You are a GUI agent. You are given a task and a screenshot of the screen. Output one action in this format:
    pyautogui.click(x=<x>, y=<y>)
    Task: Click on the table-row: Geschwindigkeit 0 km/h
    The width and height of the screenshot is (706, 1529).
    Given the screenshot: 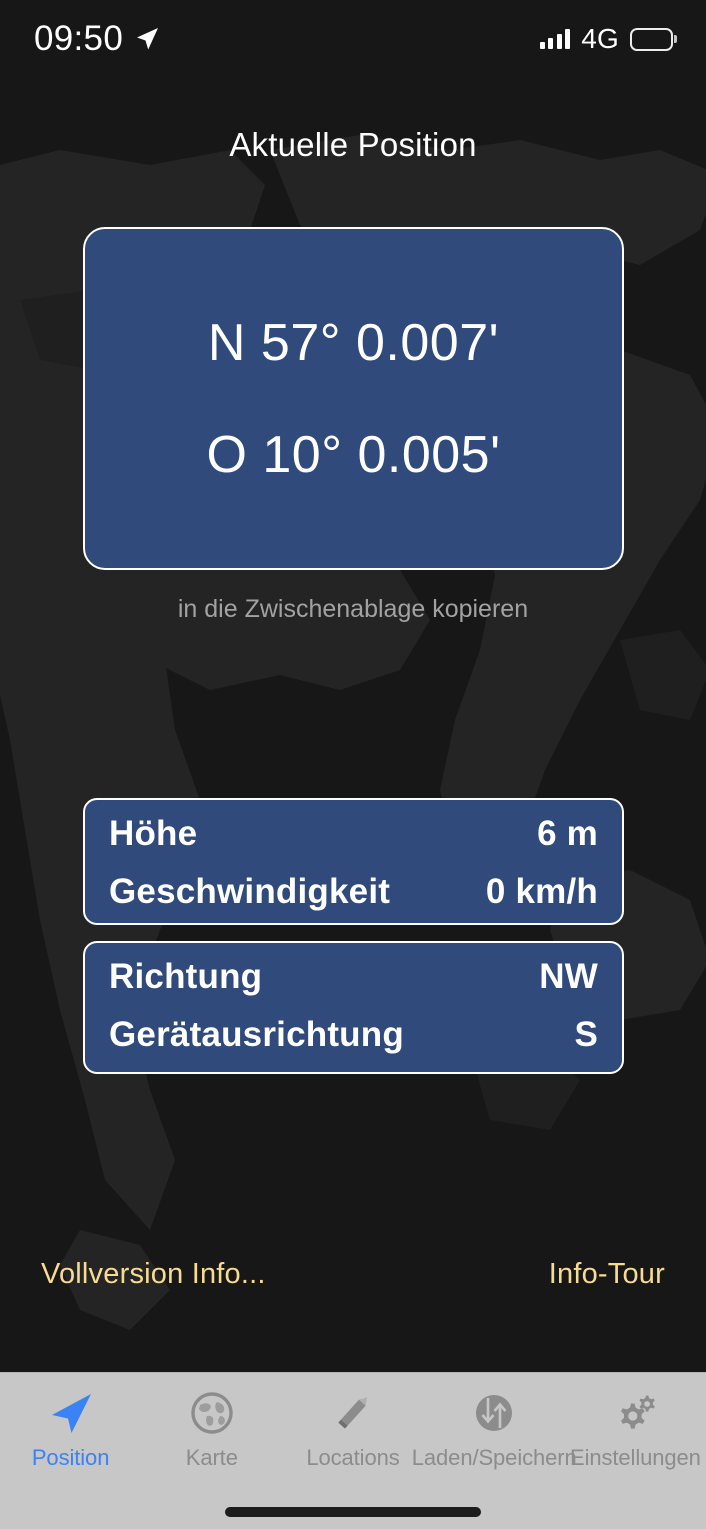 What is the action you would take?
    pyautogui.click(x=353, y=901)
    